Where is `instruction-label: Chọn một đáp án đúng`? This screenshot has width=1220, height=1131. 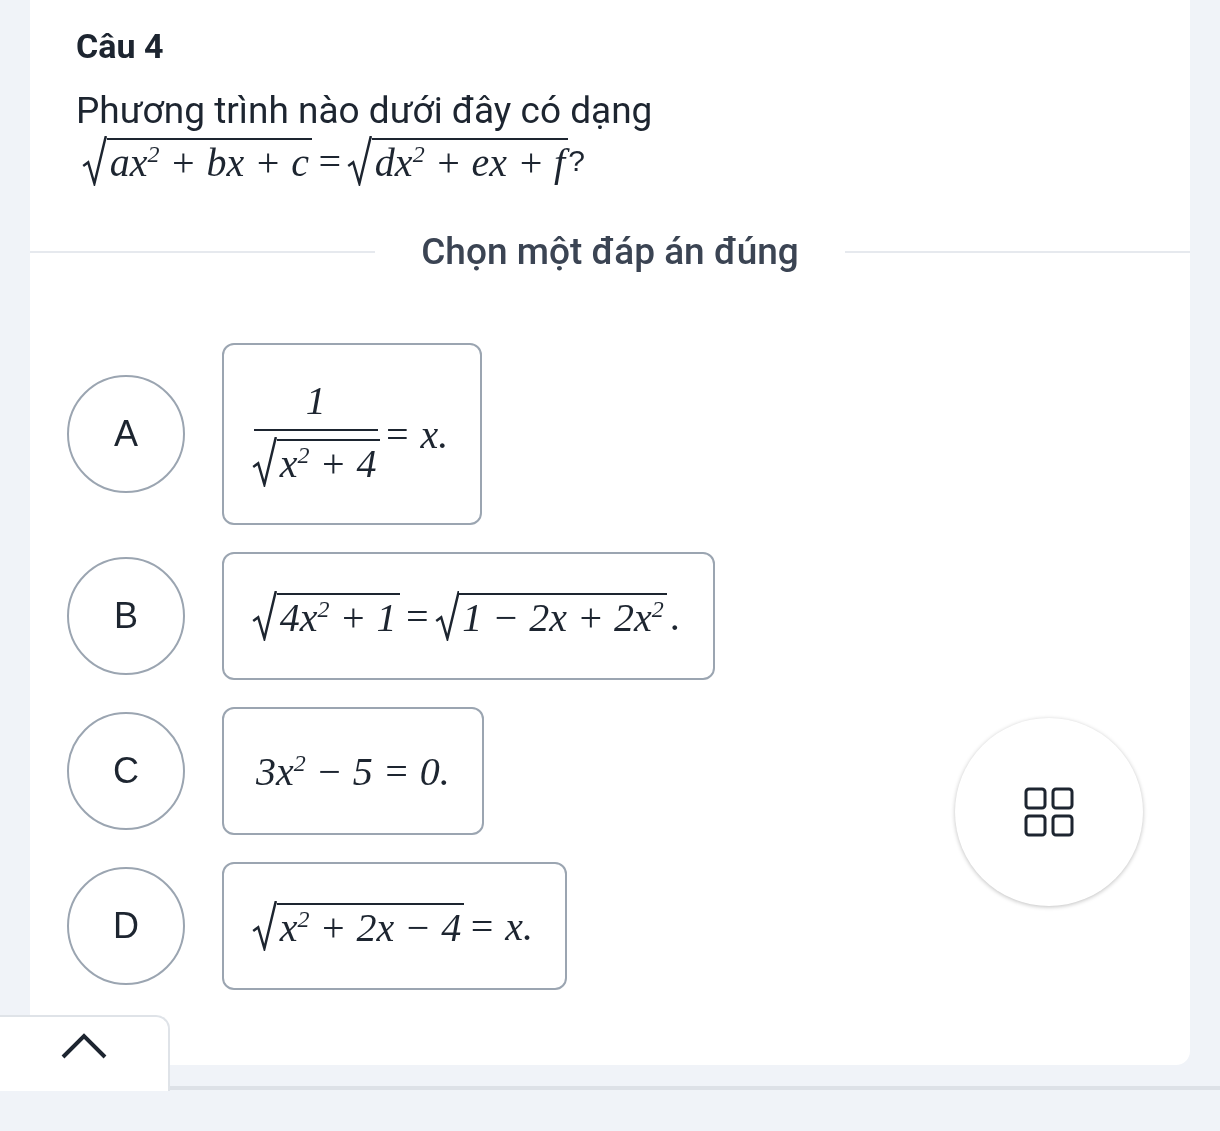 instruction-label: Chọn một đáp án đúng is located at coordinates (610, 251).